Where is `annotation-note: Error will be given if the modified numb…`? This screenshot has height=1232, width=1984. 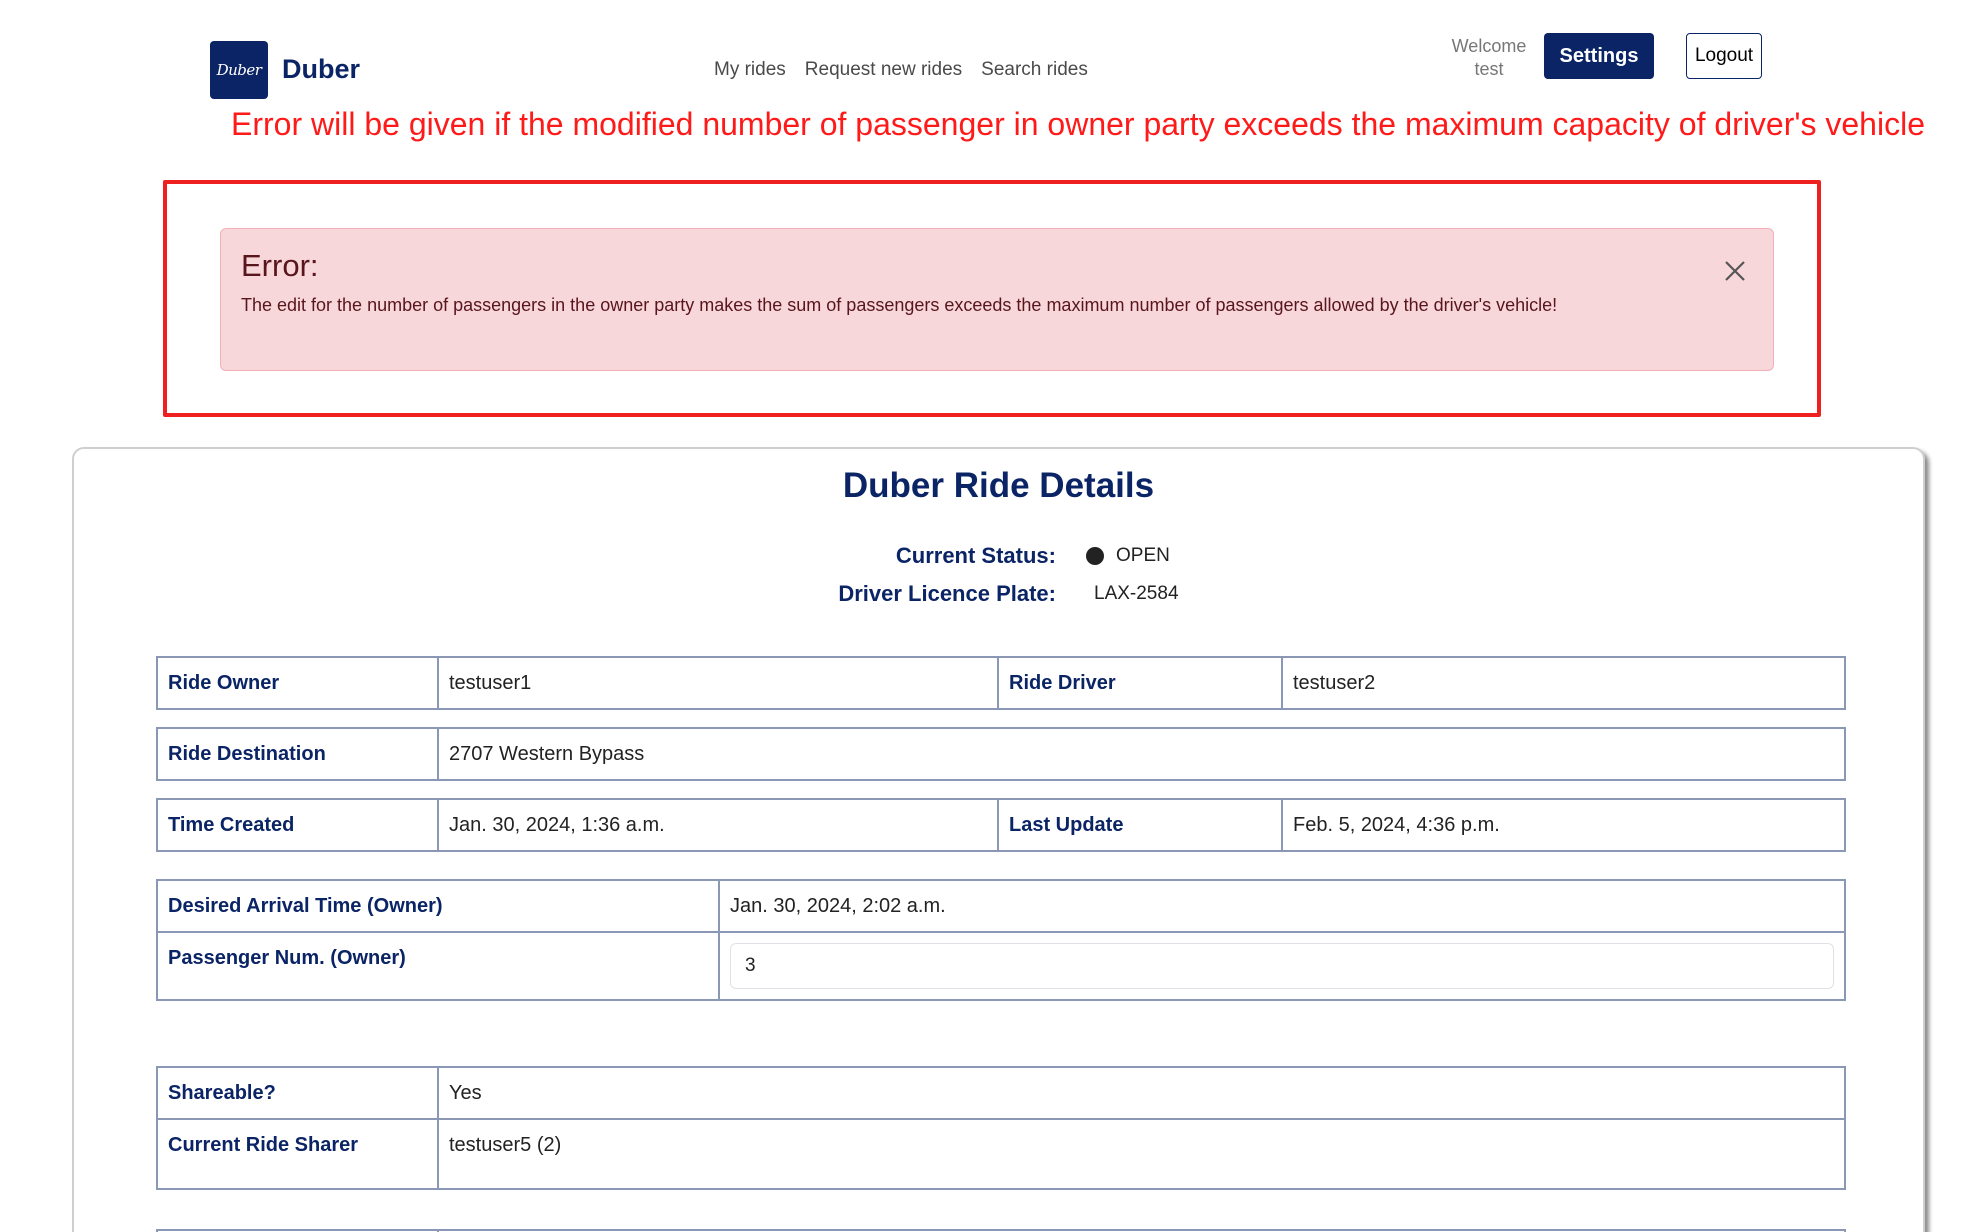
annotation-note: Error will be given if the modified numb… is located at coordinates (1078, 124).